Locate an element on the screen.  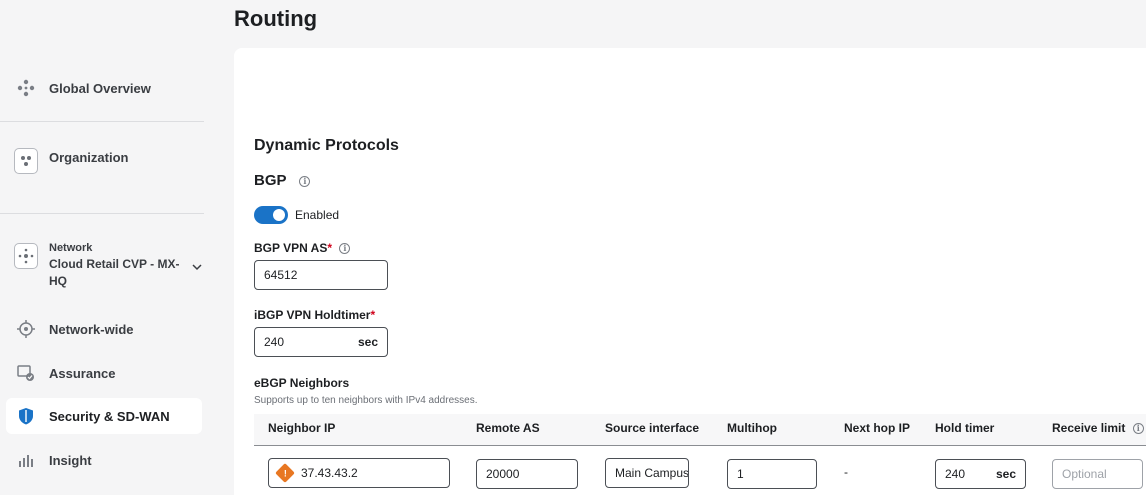
table-header-row is located at coordinates (700, 429).